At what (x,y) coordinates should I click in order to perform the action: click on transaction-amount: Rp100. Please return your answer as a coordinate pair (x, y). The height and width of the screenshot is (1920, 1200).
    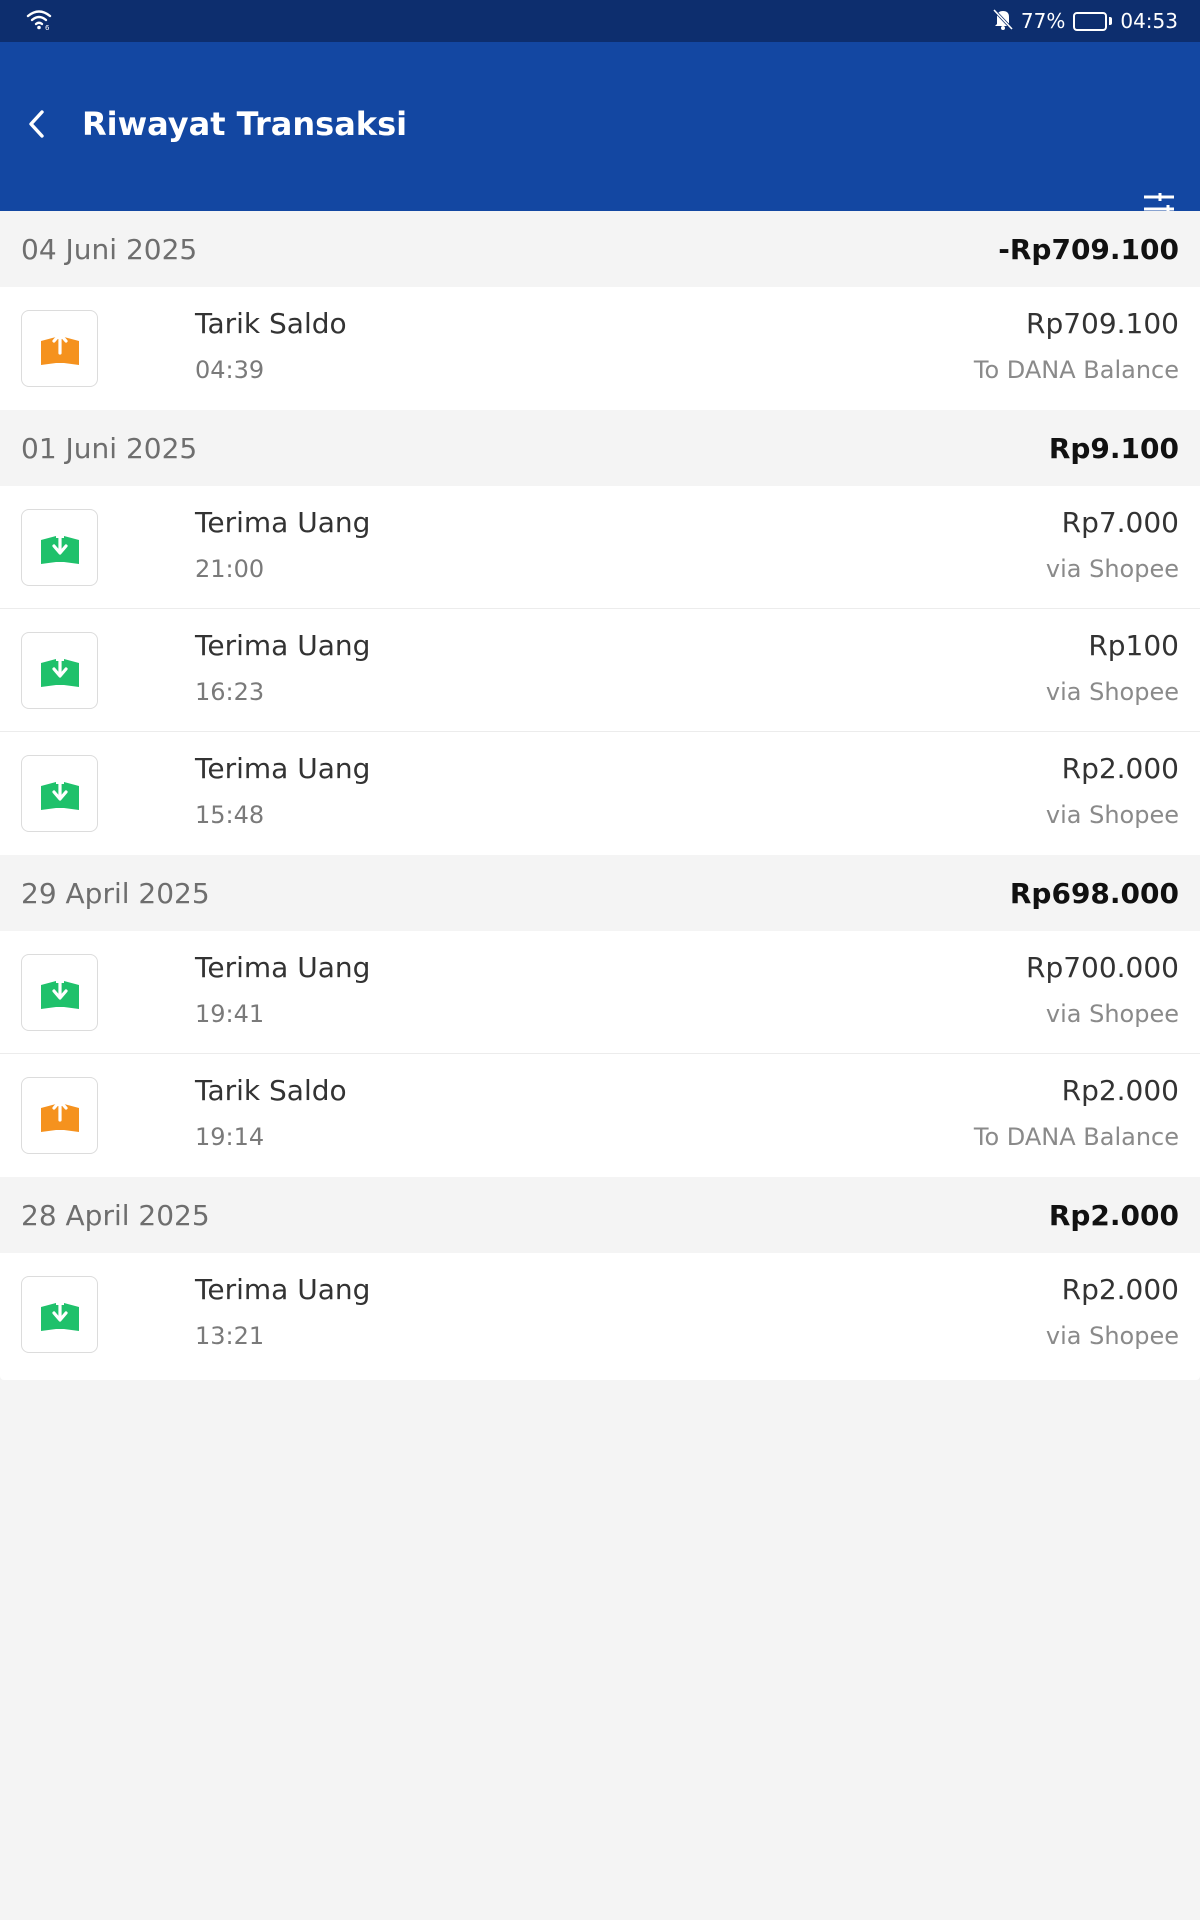
    Looking at the image, I should click on (1133, 645).